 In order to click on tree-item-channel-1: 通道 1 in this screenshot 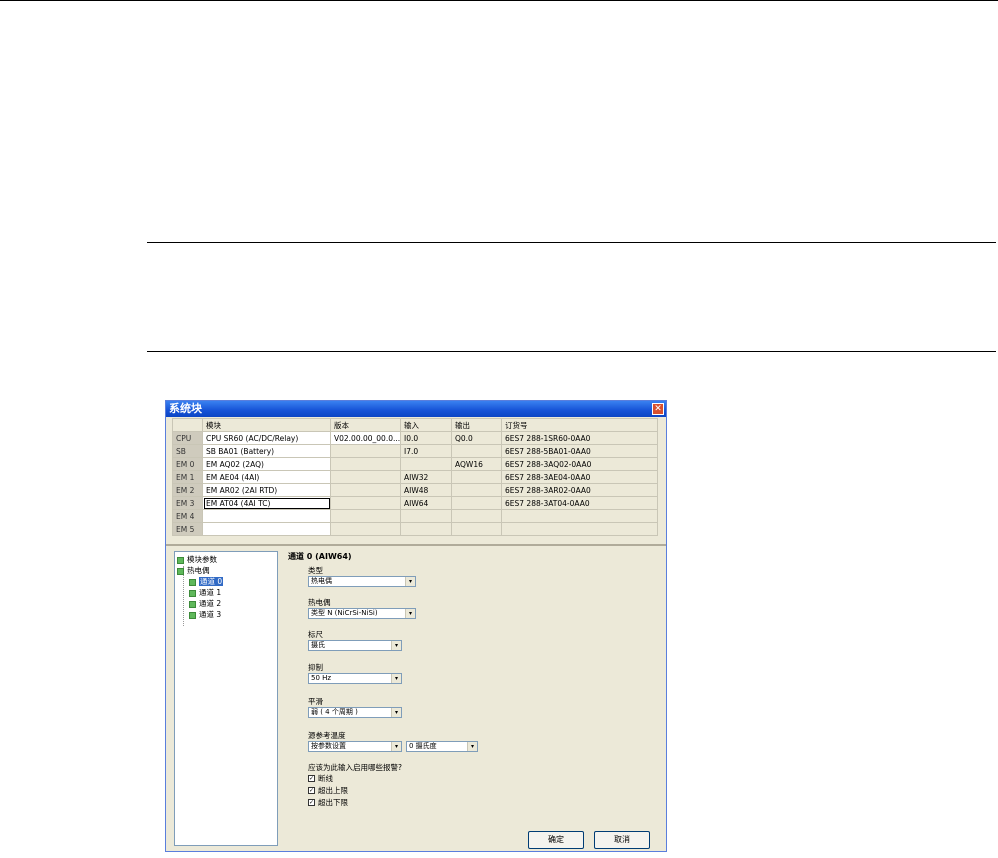, I will do `click(205, 593)`.